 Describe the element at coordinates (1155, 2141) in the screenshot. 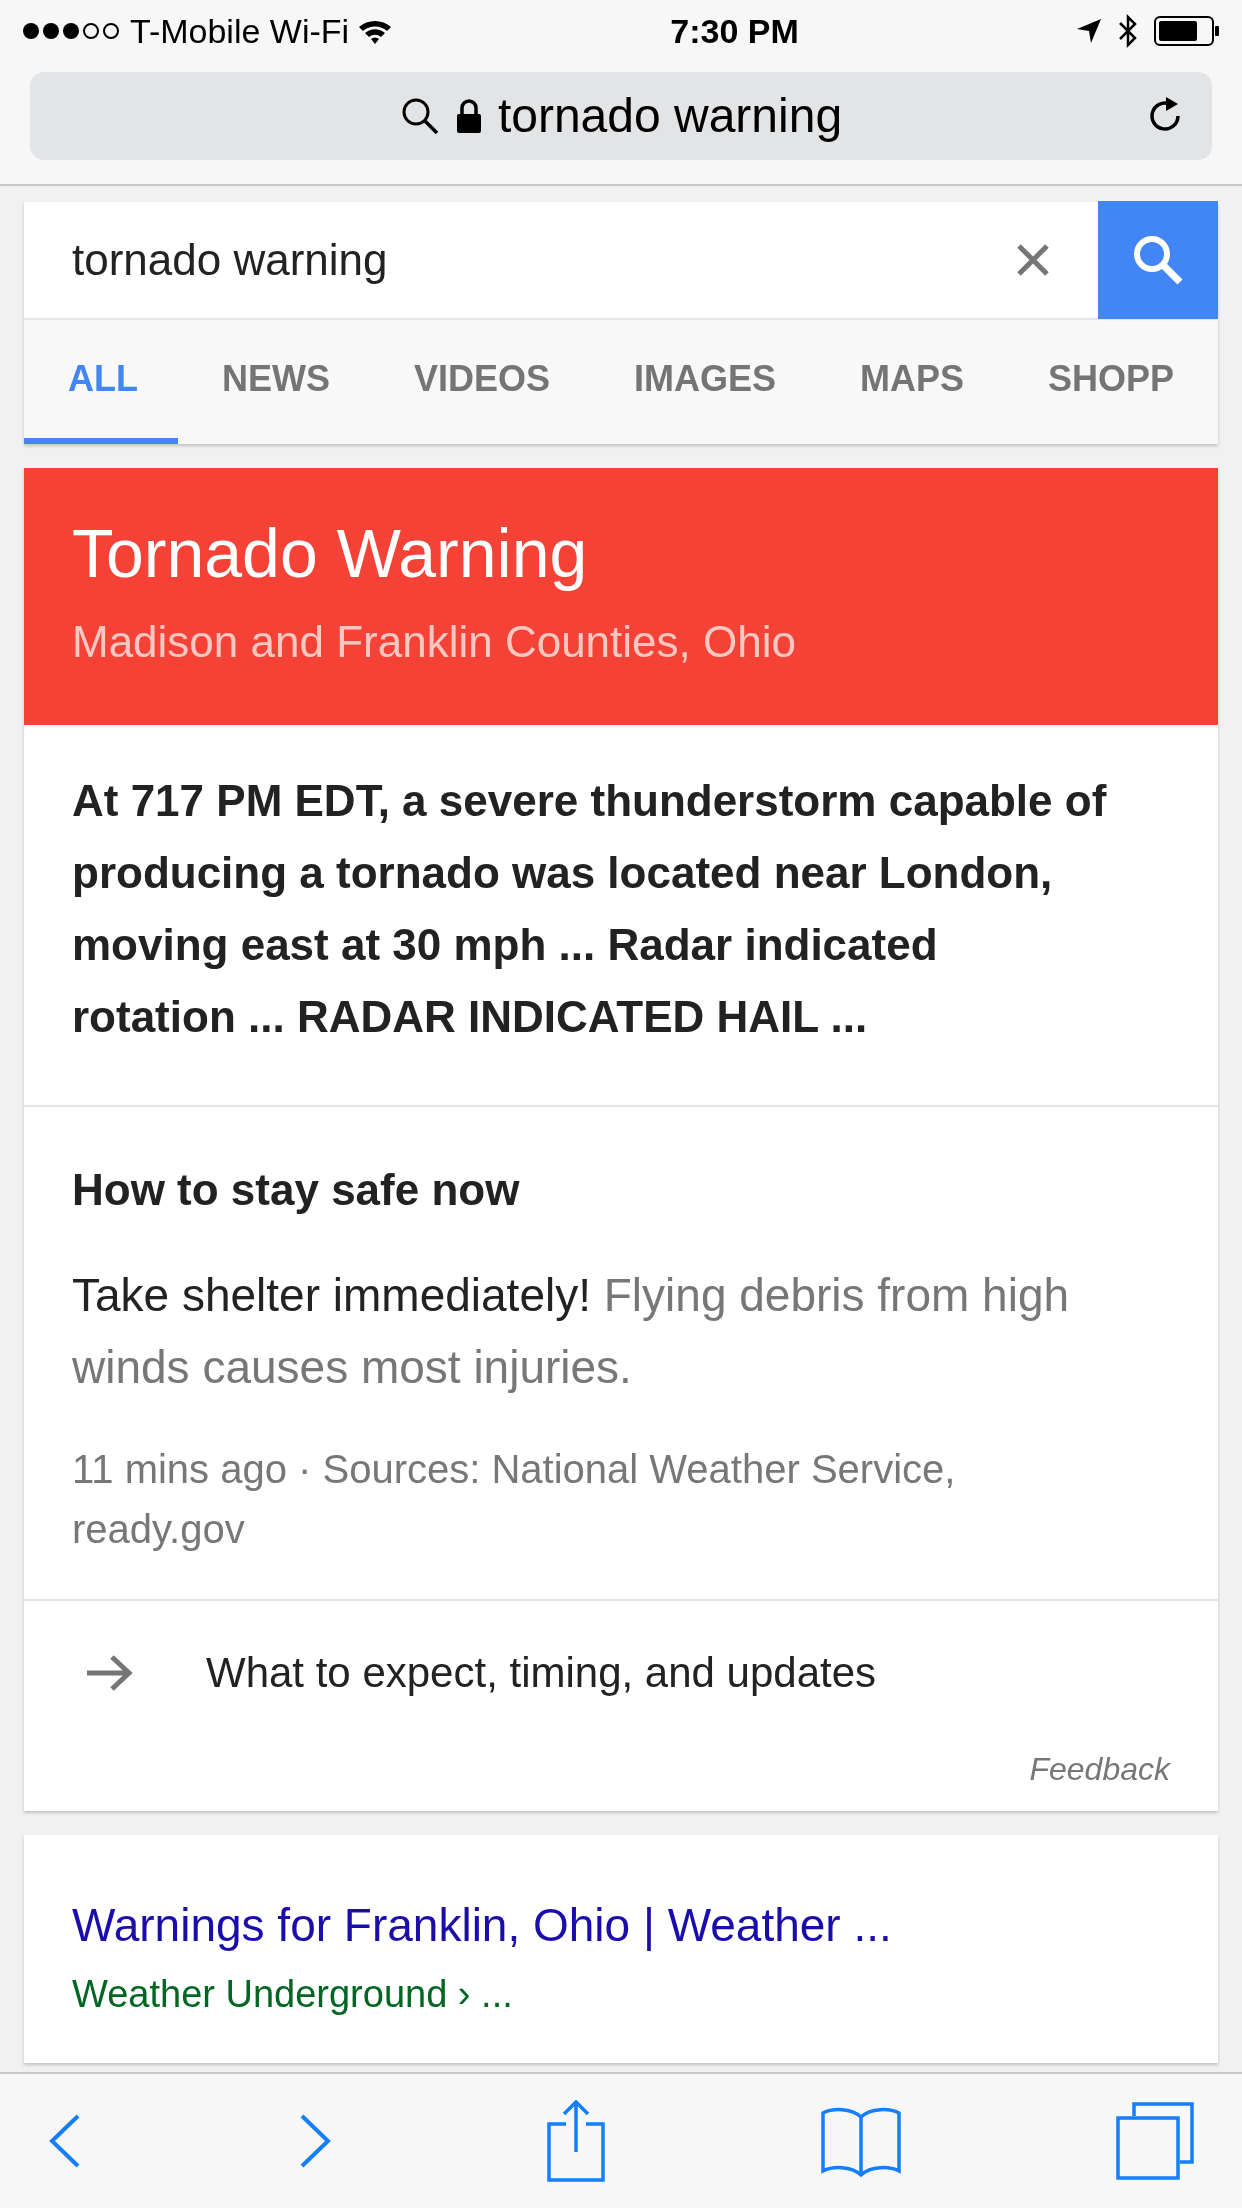

I see `tabs-icon` at that location.